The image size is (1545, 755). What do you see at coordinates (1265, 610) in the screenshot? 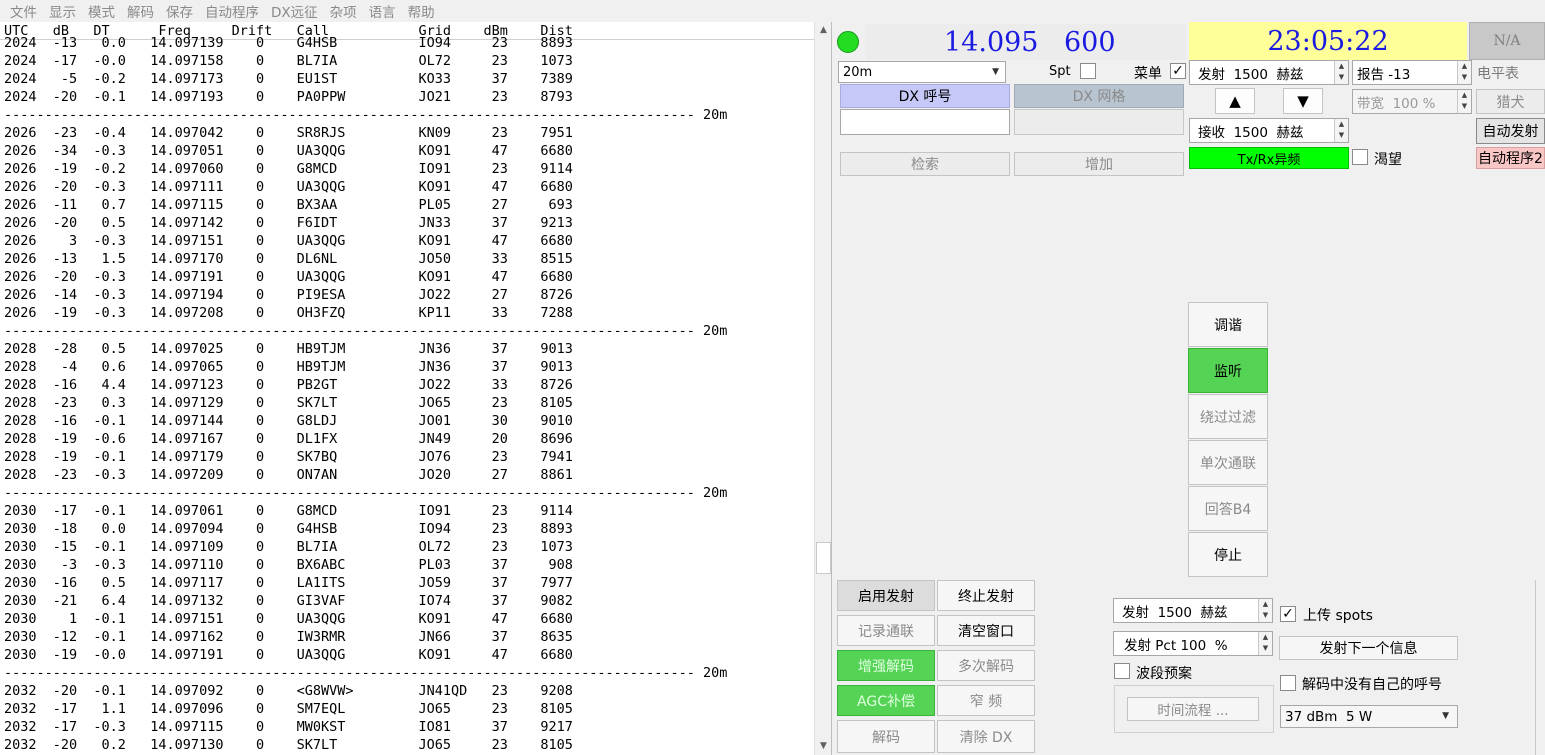
I see `tx-freq2-spin-icon: ▲ ▼` at bounding box center [1265, 610].